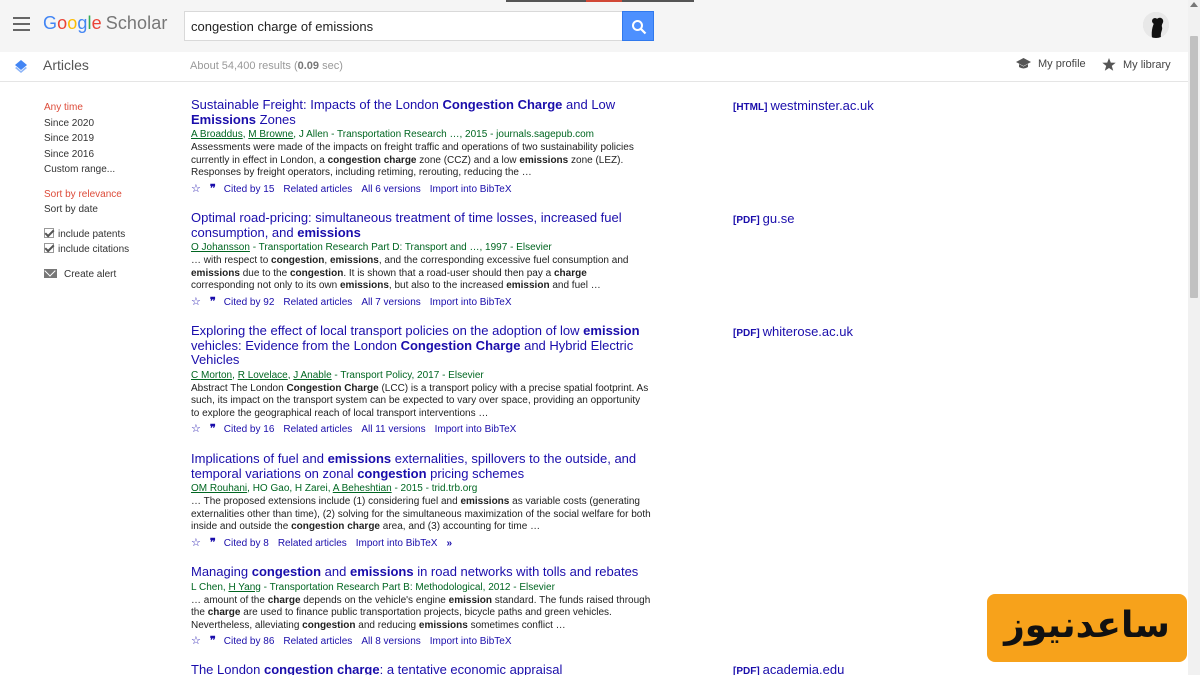 The height and width of the screenshot is (675, 1200). I want to click on hamburger-menu-icon, so click(21, 24).